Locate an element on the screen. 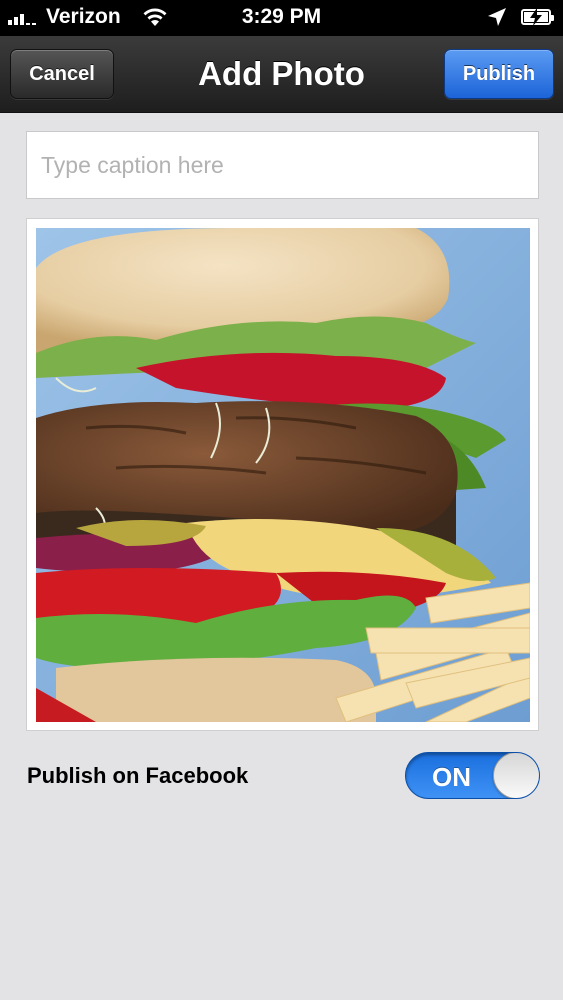  battery-charging-icon is located at coordinates (537, 17).